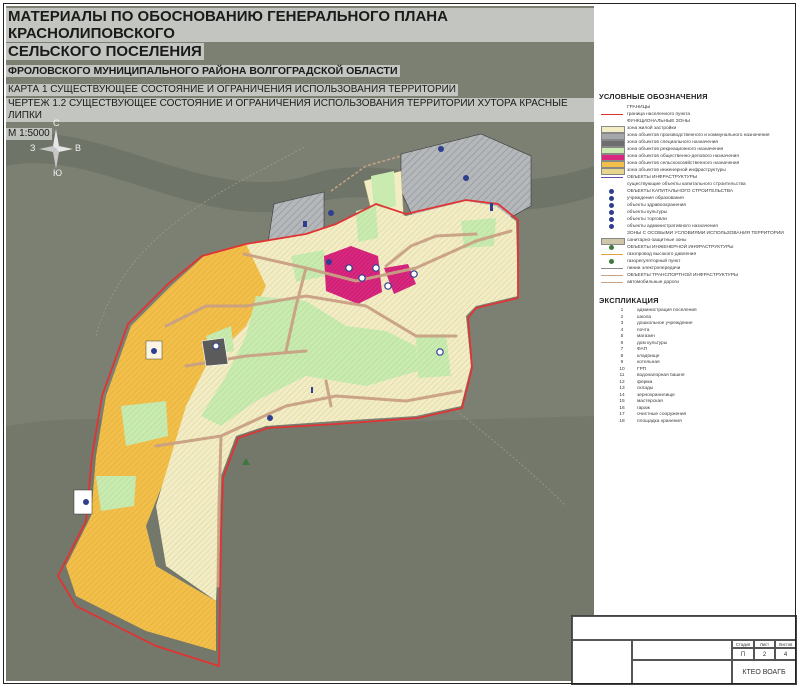 Image resolution: width=800 pixels, height=687 pixels. What do you see at coordinates (785, 644) in the screenshot?
I see `stamp-sheets-label: Листов` at bounding box center [785, 644].